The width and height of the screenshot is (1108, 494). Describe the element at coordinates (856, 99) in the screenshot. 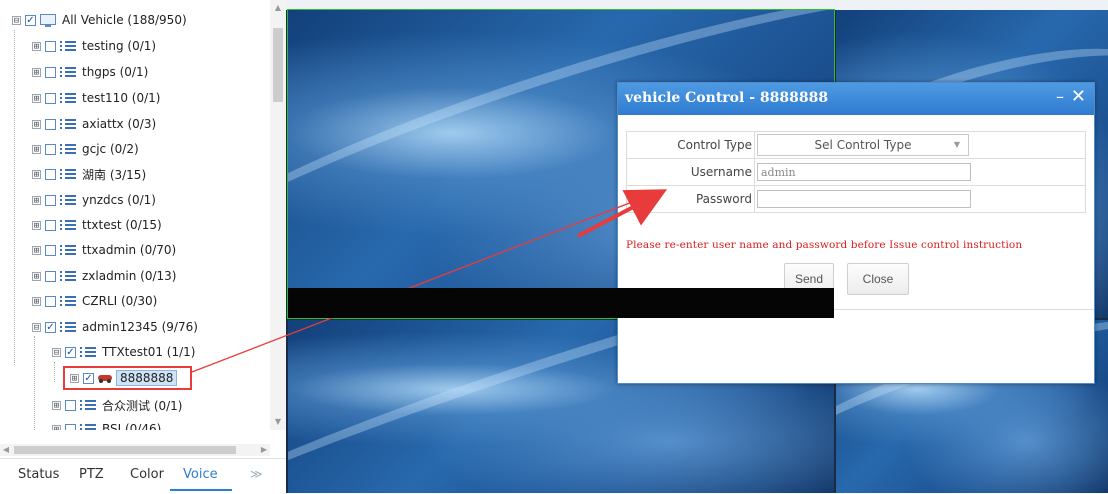

I see `dialog-header: vehicle Control - 8888888 – ✕` at that location.